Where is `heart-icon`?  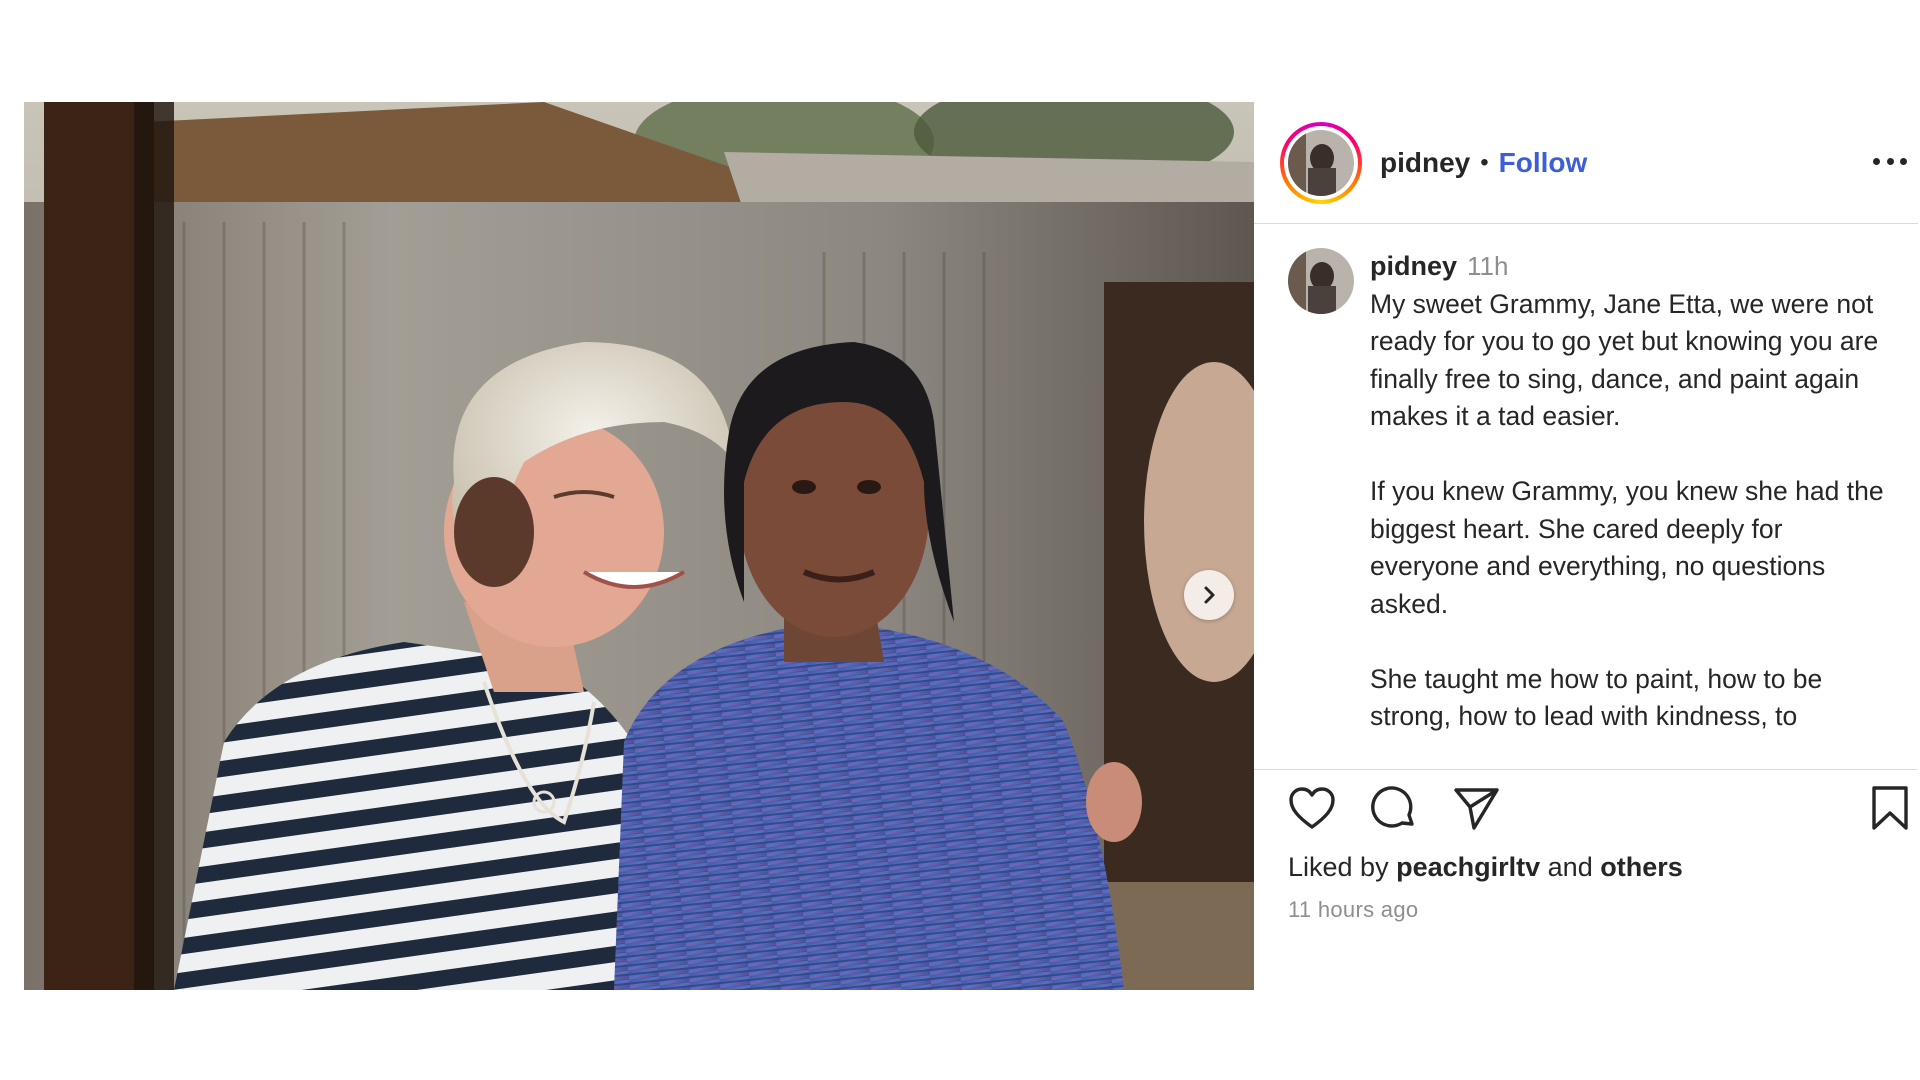
heart-icon is located at coordinates (1312, 808).